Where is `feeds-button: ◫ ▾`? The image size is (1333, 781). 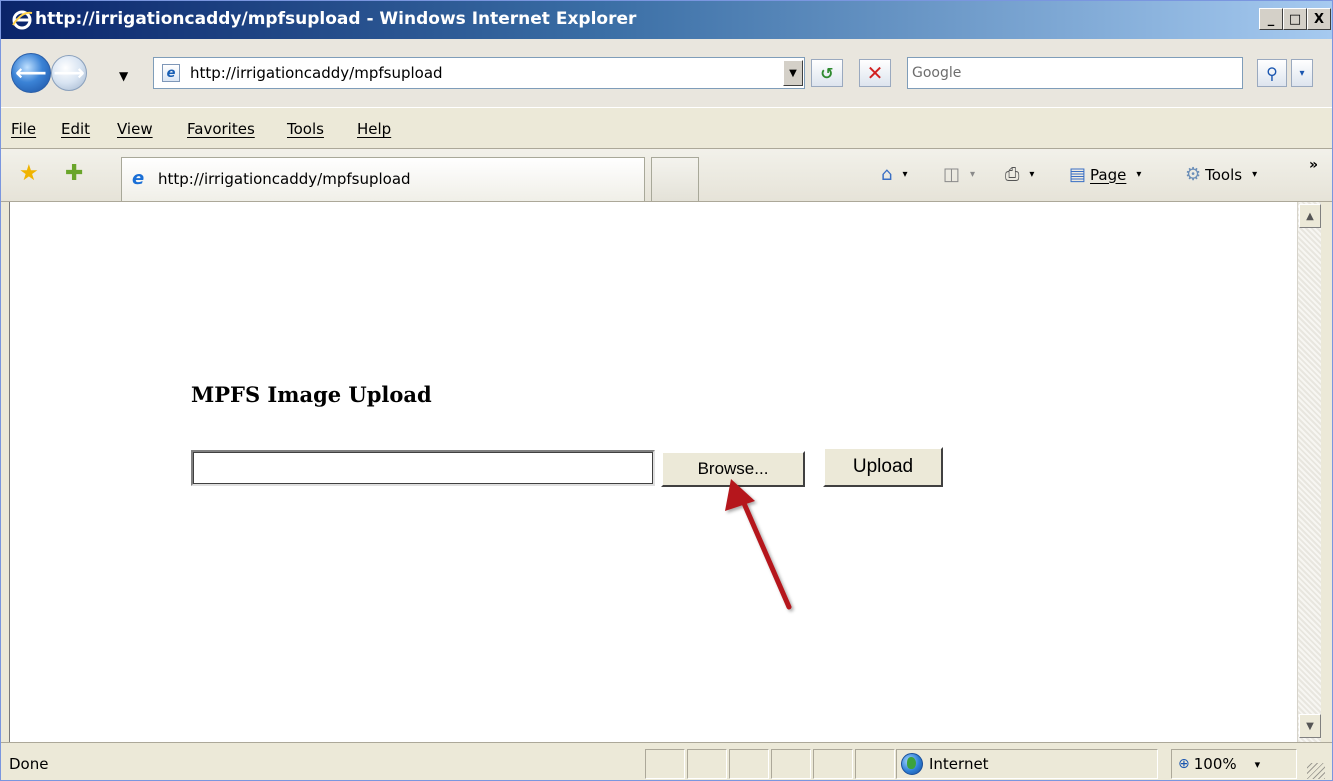 feeds-button: ◫ ▾ is located at coordinates (959, 174).